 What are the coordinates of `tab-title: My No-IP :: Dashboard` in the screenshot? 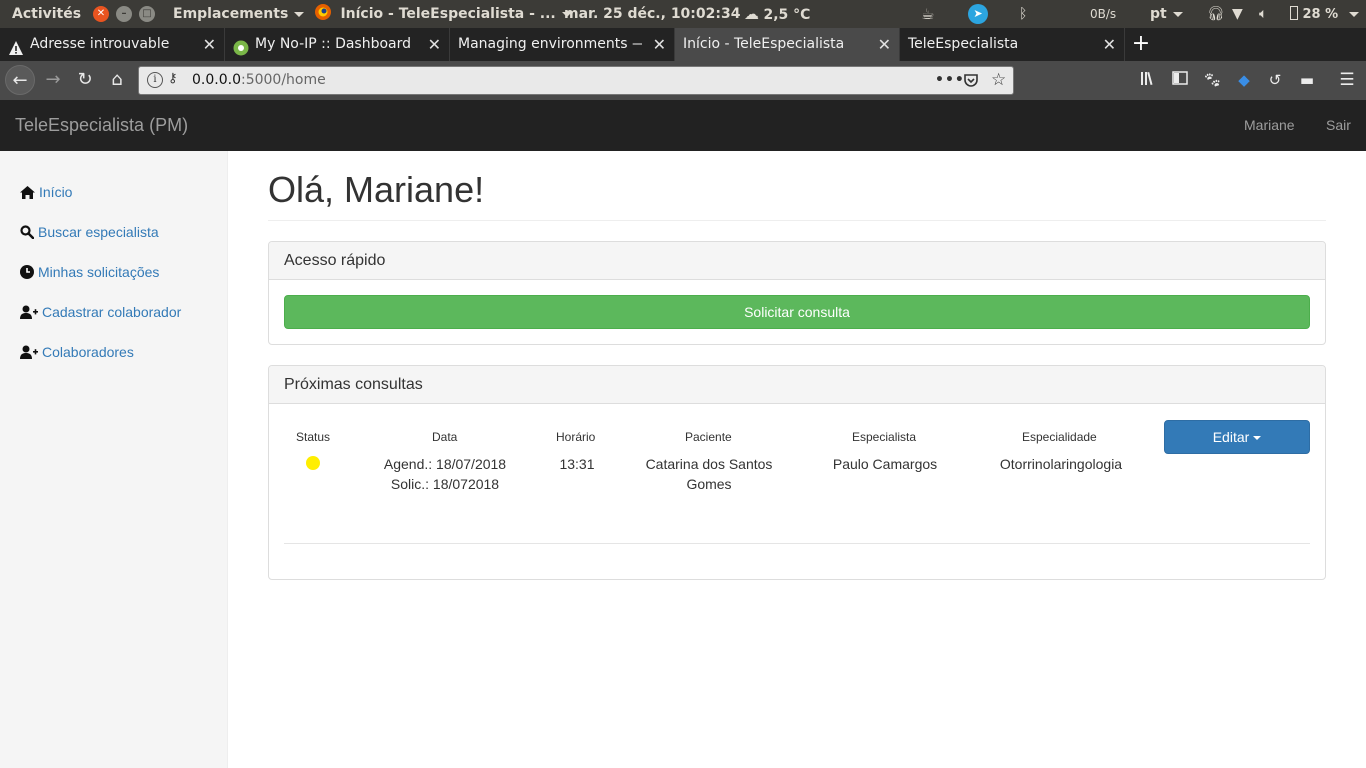 It's located at (333, 44).